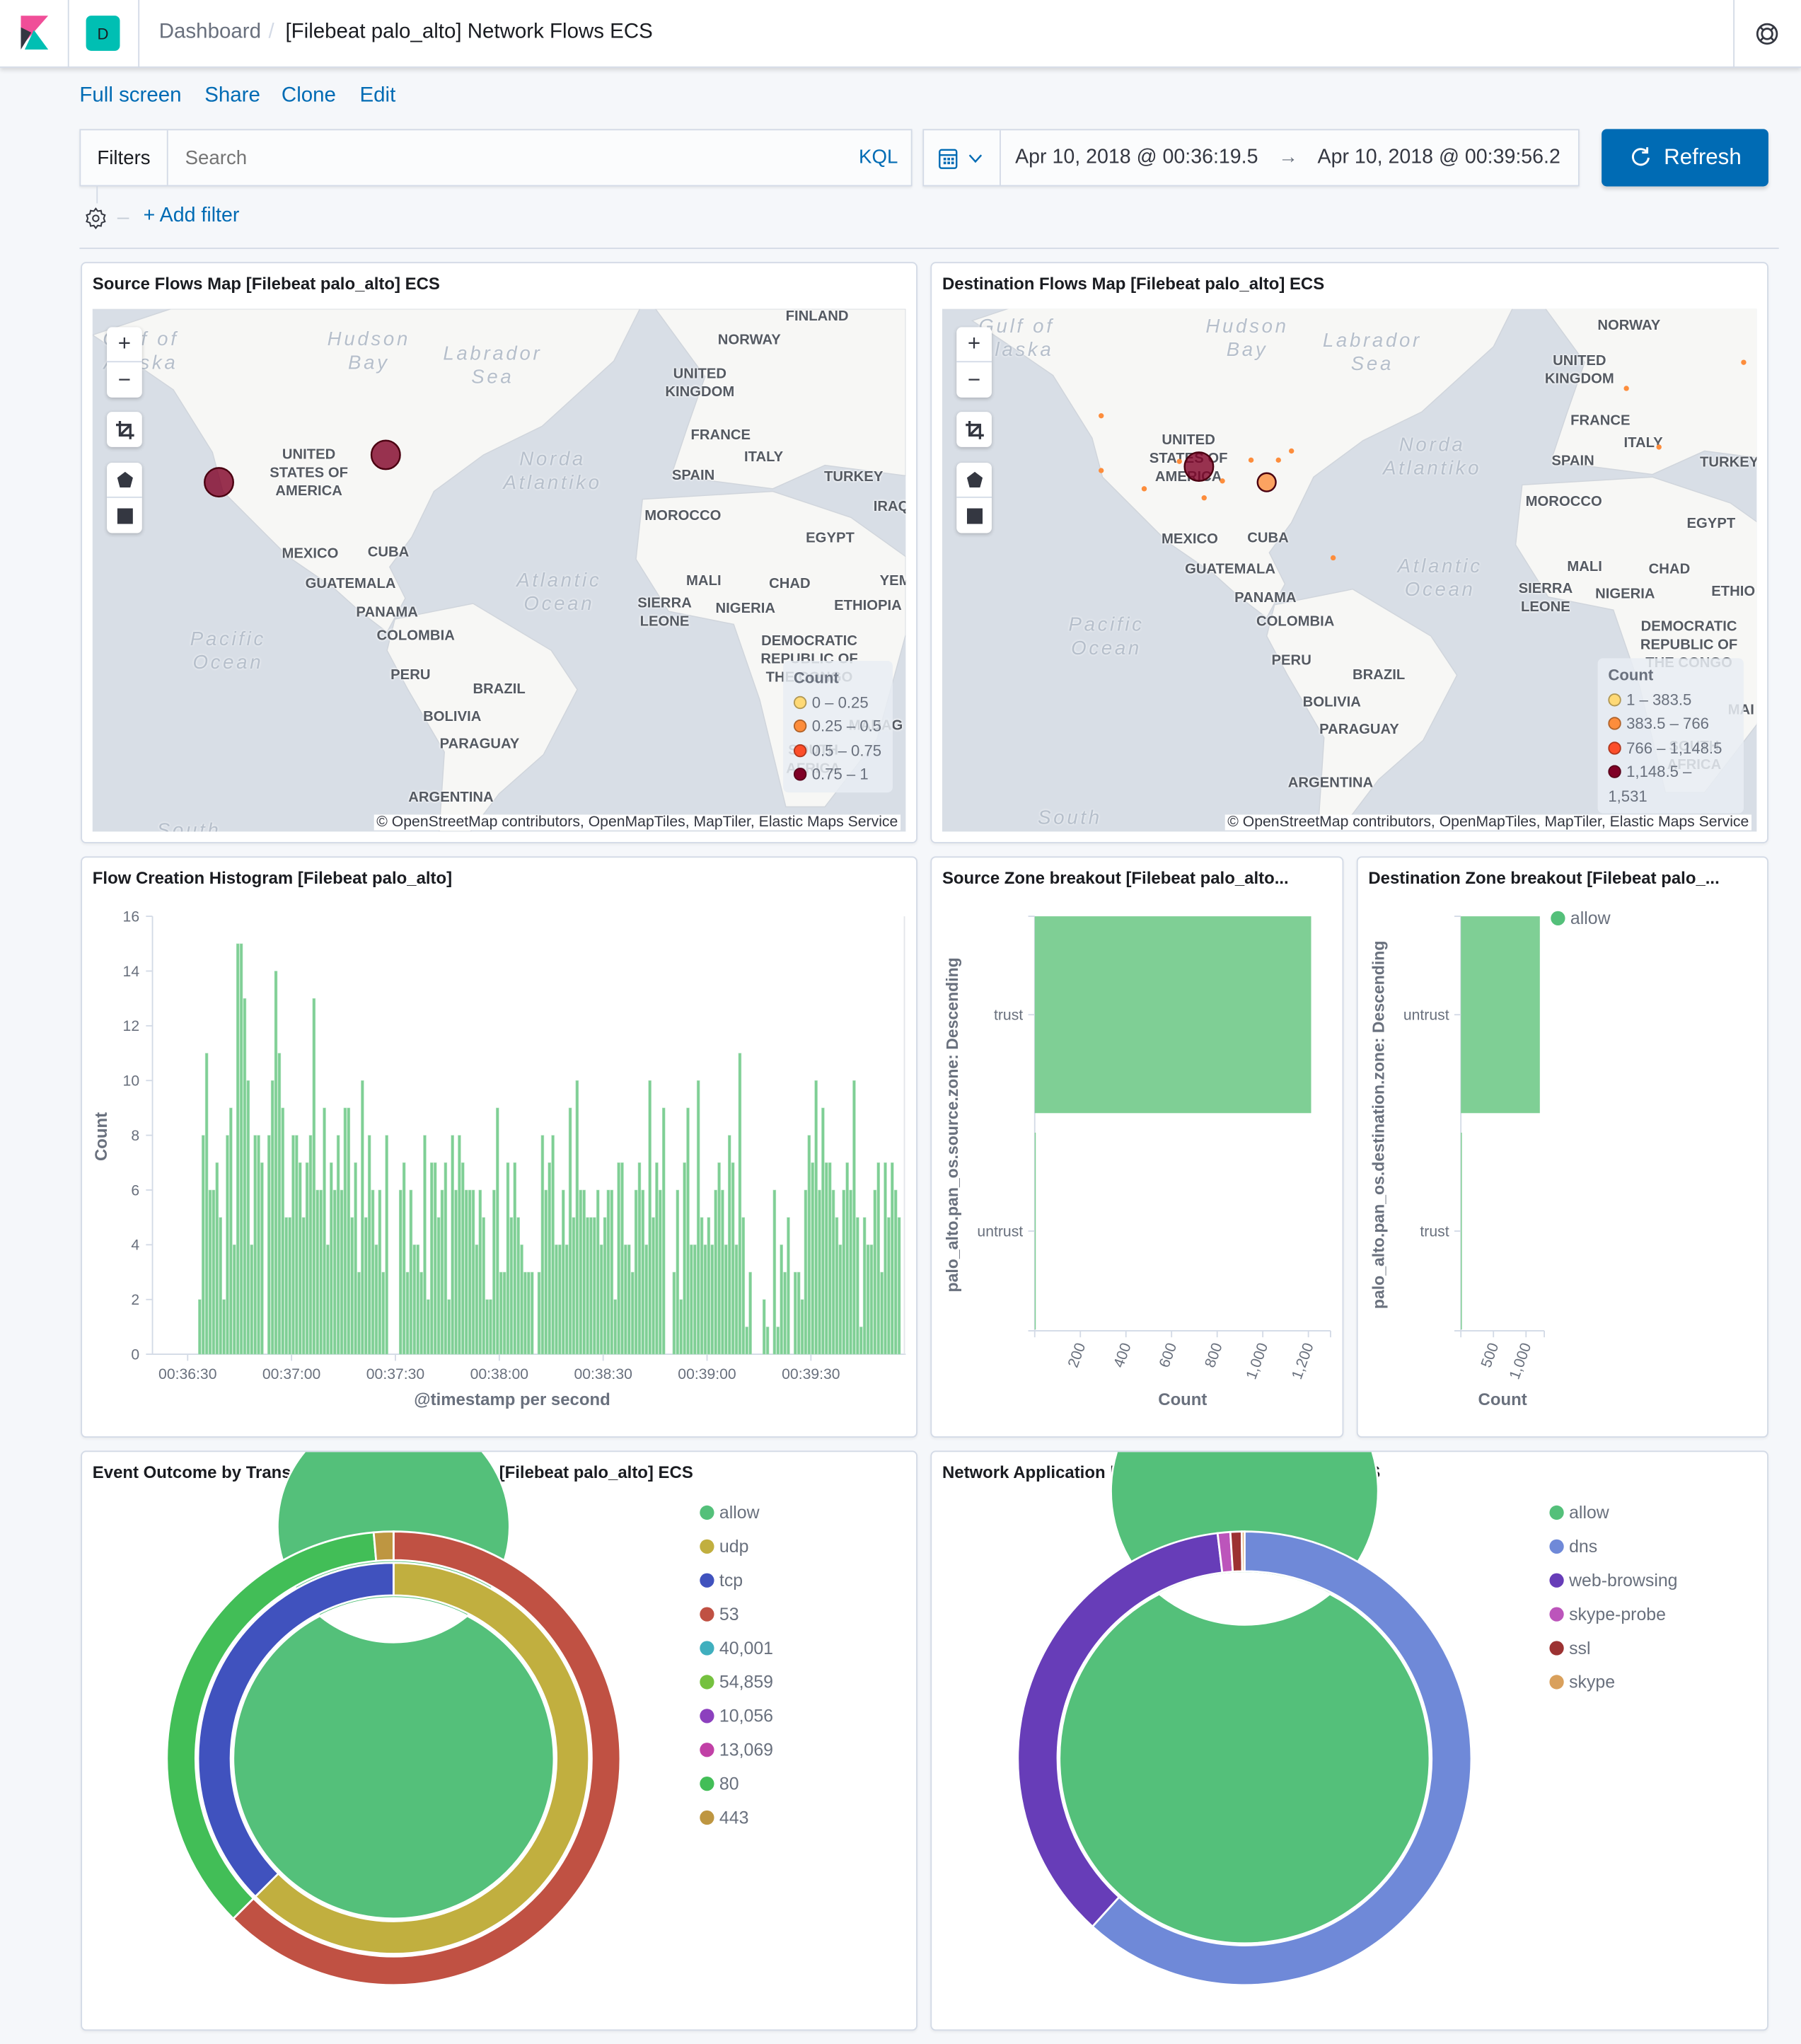 The width and height of the screenshot is (1801, 2044). Describe the element at coordinates (1613, 1547) in the screenshot. I see `legend-item: dns` at that location.